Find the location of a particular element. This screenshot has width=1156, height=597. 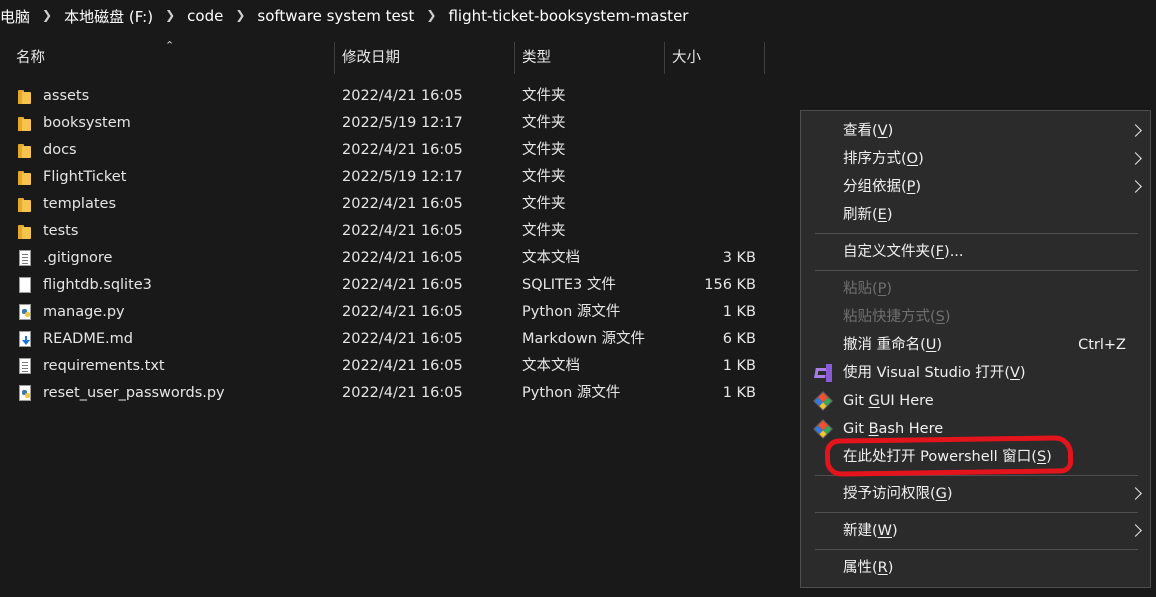

breadcrumb-item: code is located at coordinates (205, 16).